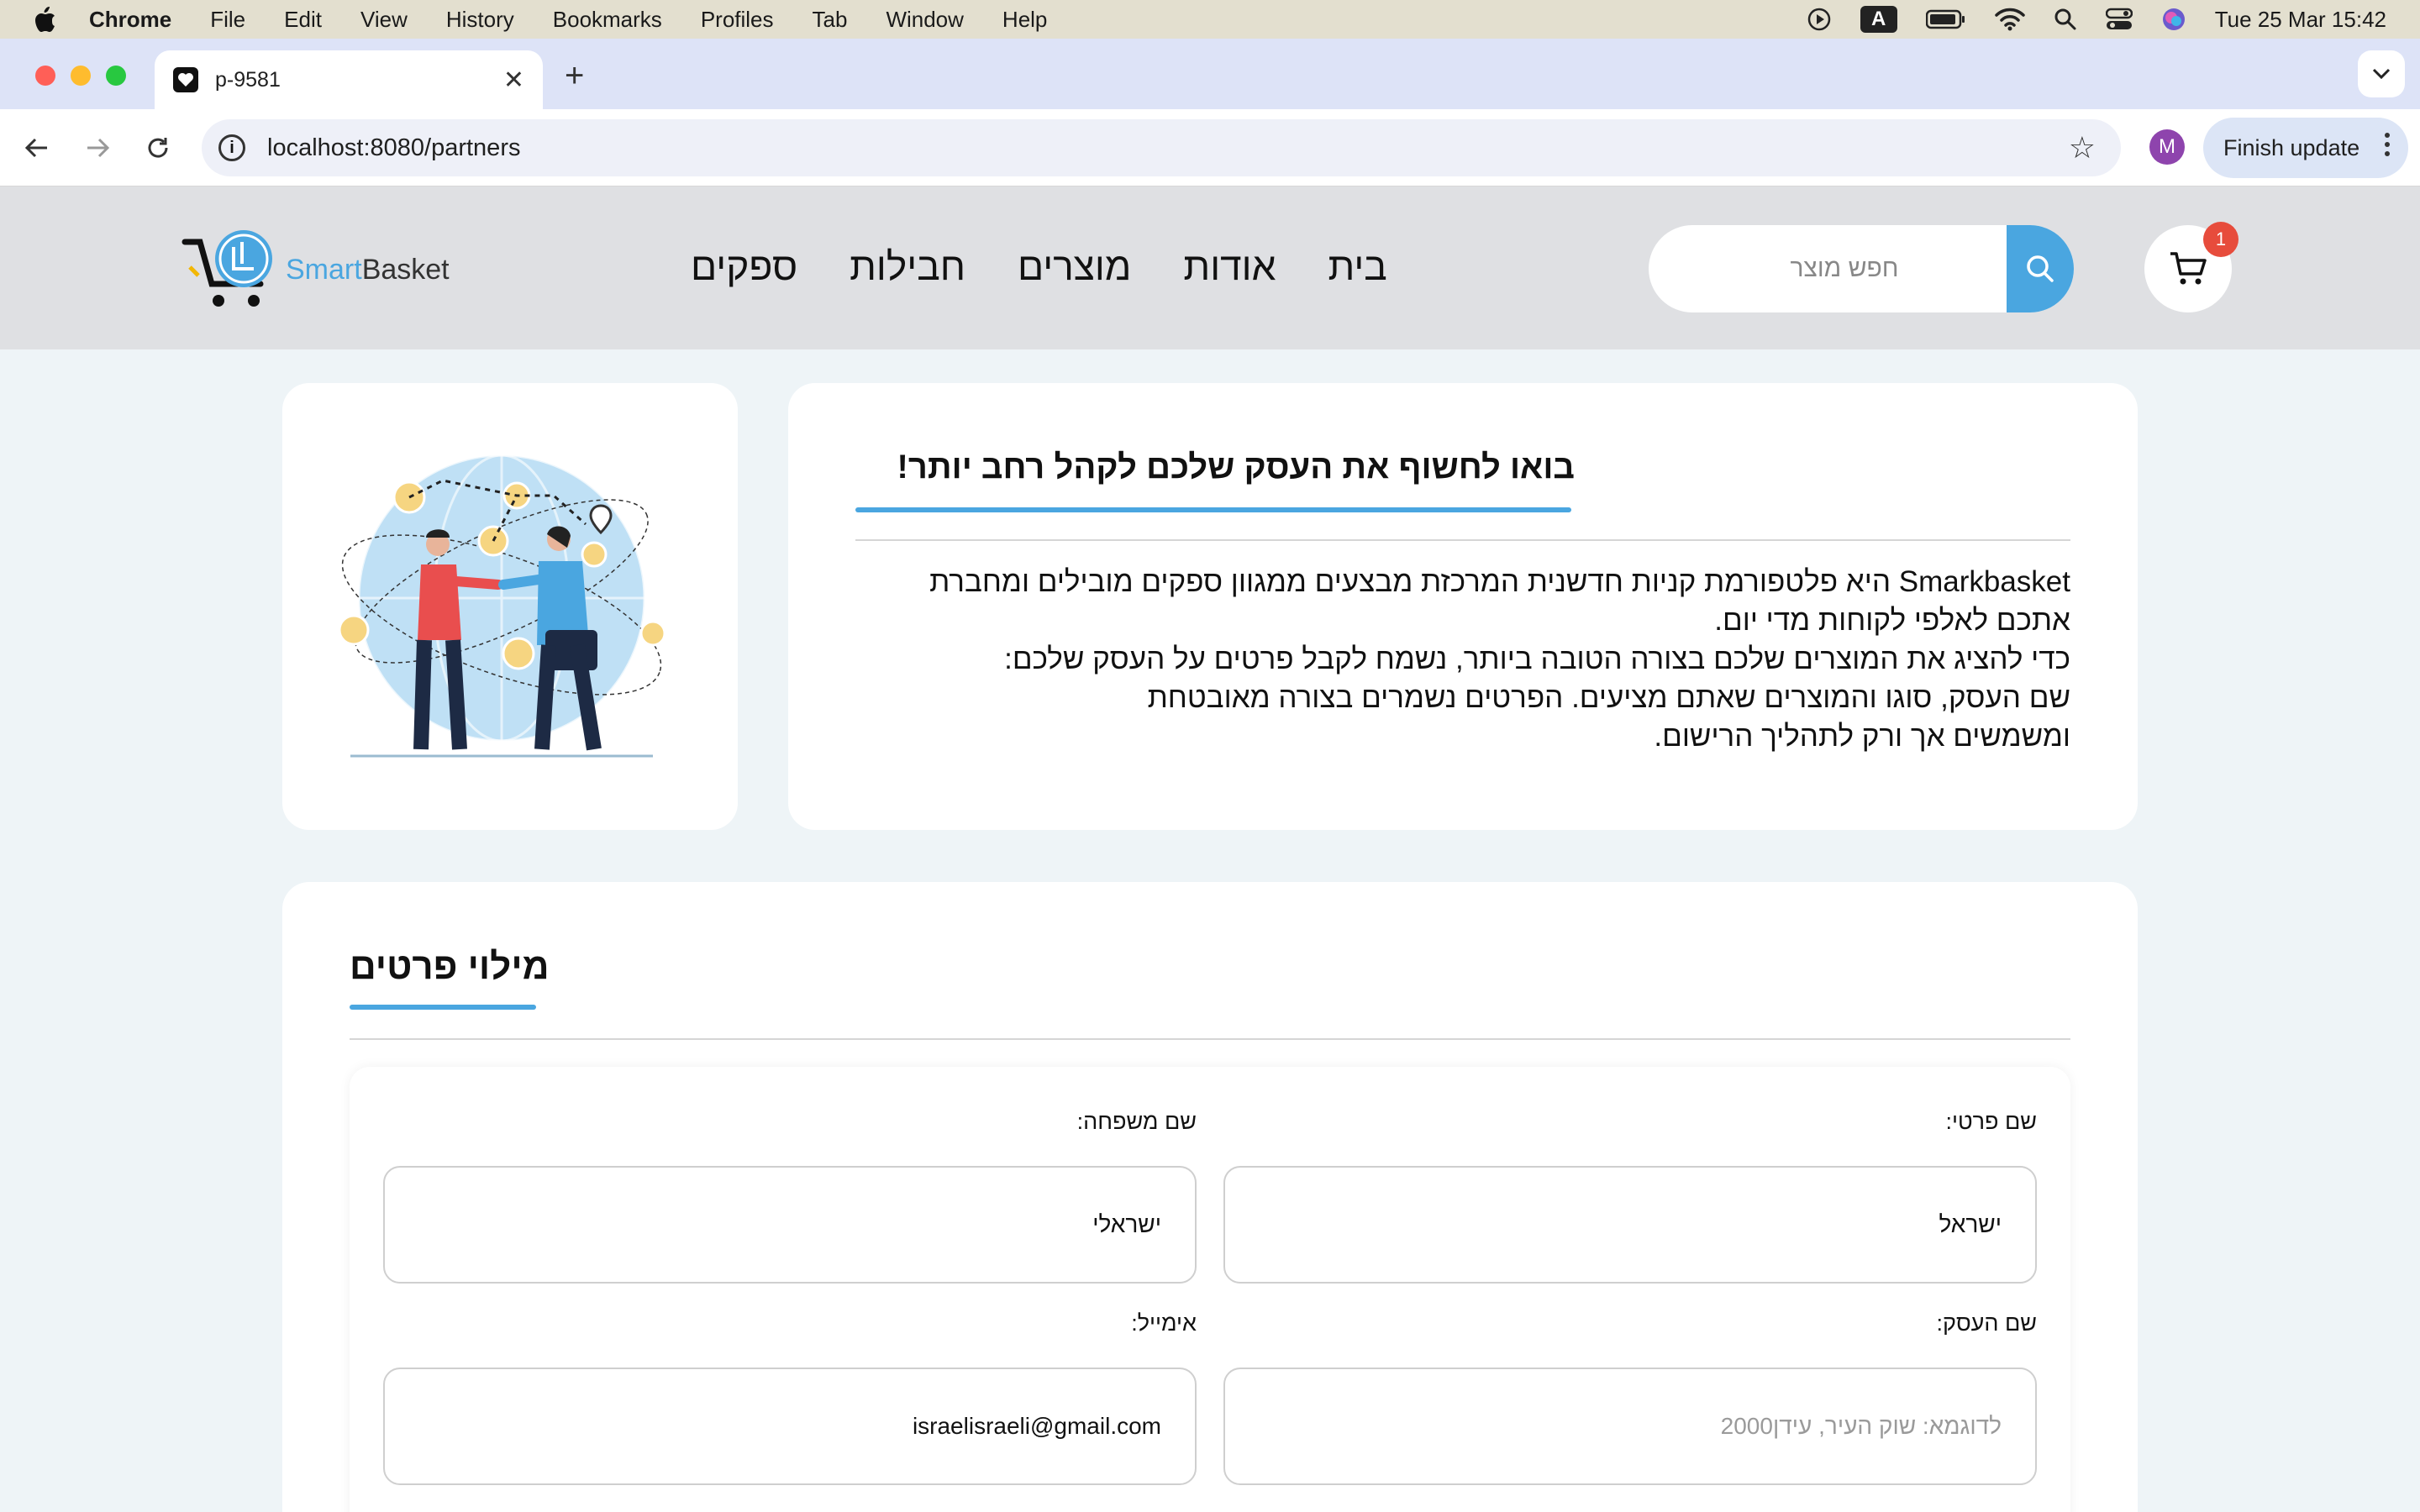 The image size is (2420, 1512). What do you see at coordinates (2188, 268) in the screenshot?
I see `shopping-cart-icon` at bounding box center [2188, 268].